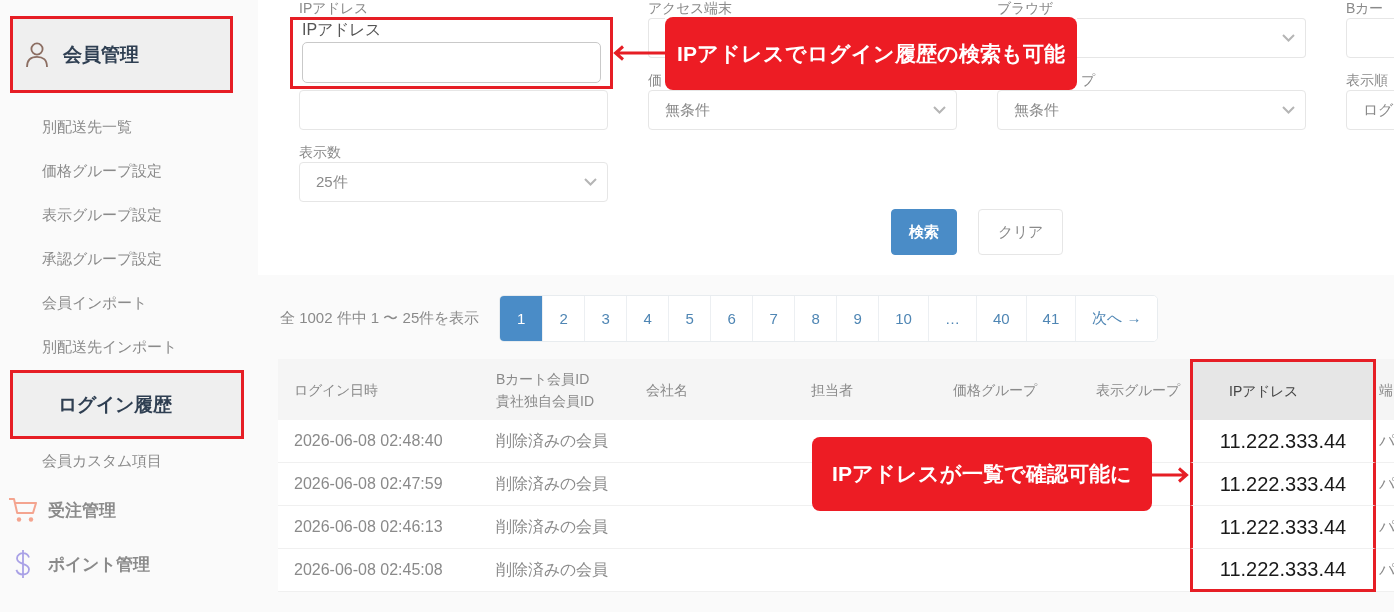 This screenshot has width=1394, height=612. I want to click on column-header: IPアドレス, so click(1283, 389).